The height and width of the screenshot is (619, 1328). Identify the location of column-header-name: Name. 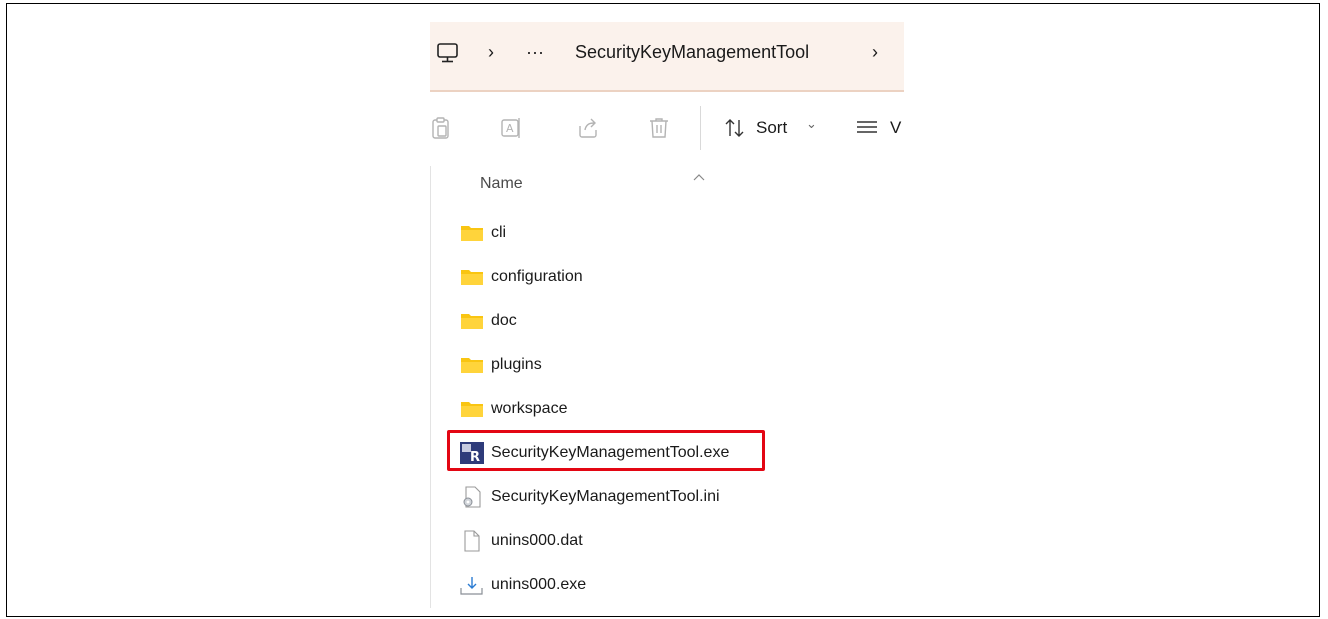
(501, 184).